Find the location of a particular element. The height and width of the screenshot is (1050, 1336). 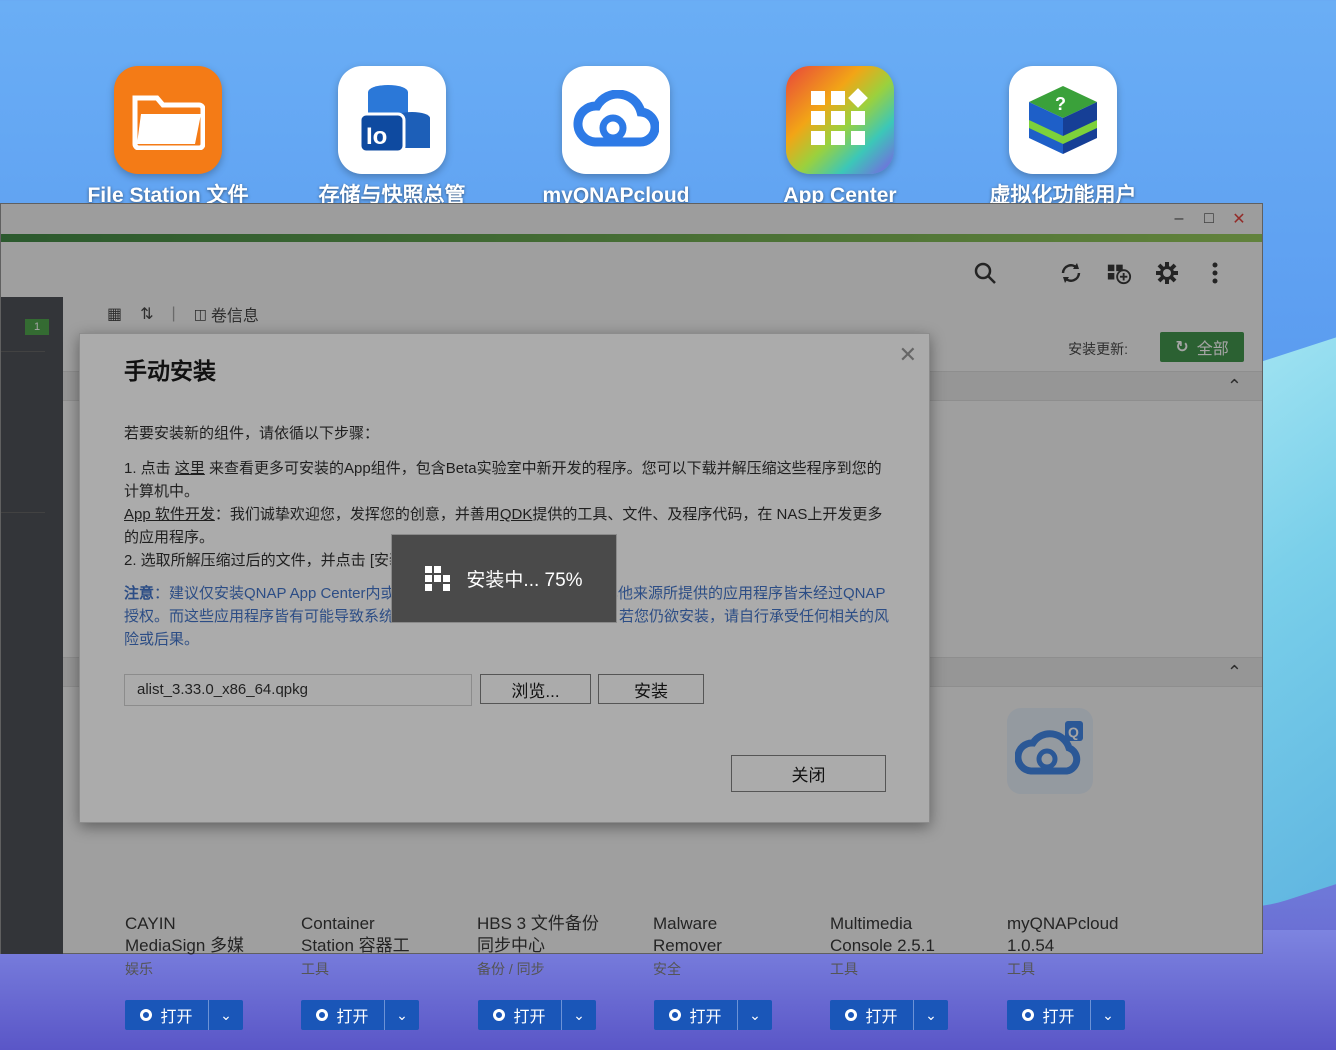

step-1-text: 1. 点击 is located at coordinates (149, 468).